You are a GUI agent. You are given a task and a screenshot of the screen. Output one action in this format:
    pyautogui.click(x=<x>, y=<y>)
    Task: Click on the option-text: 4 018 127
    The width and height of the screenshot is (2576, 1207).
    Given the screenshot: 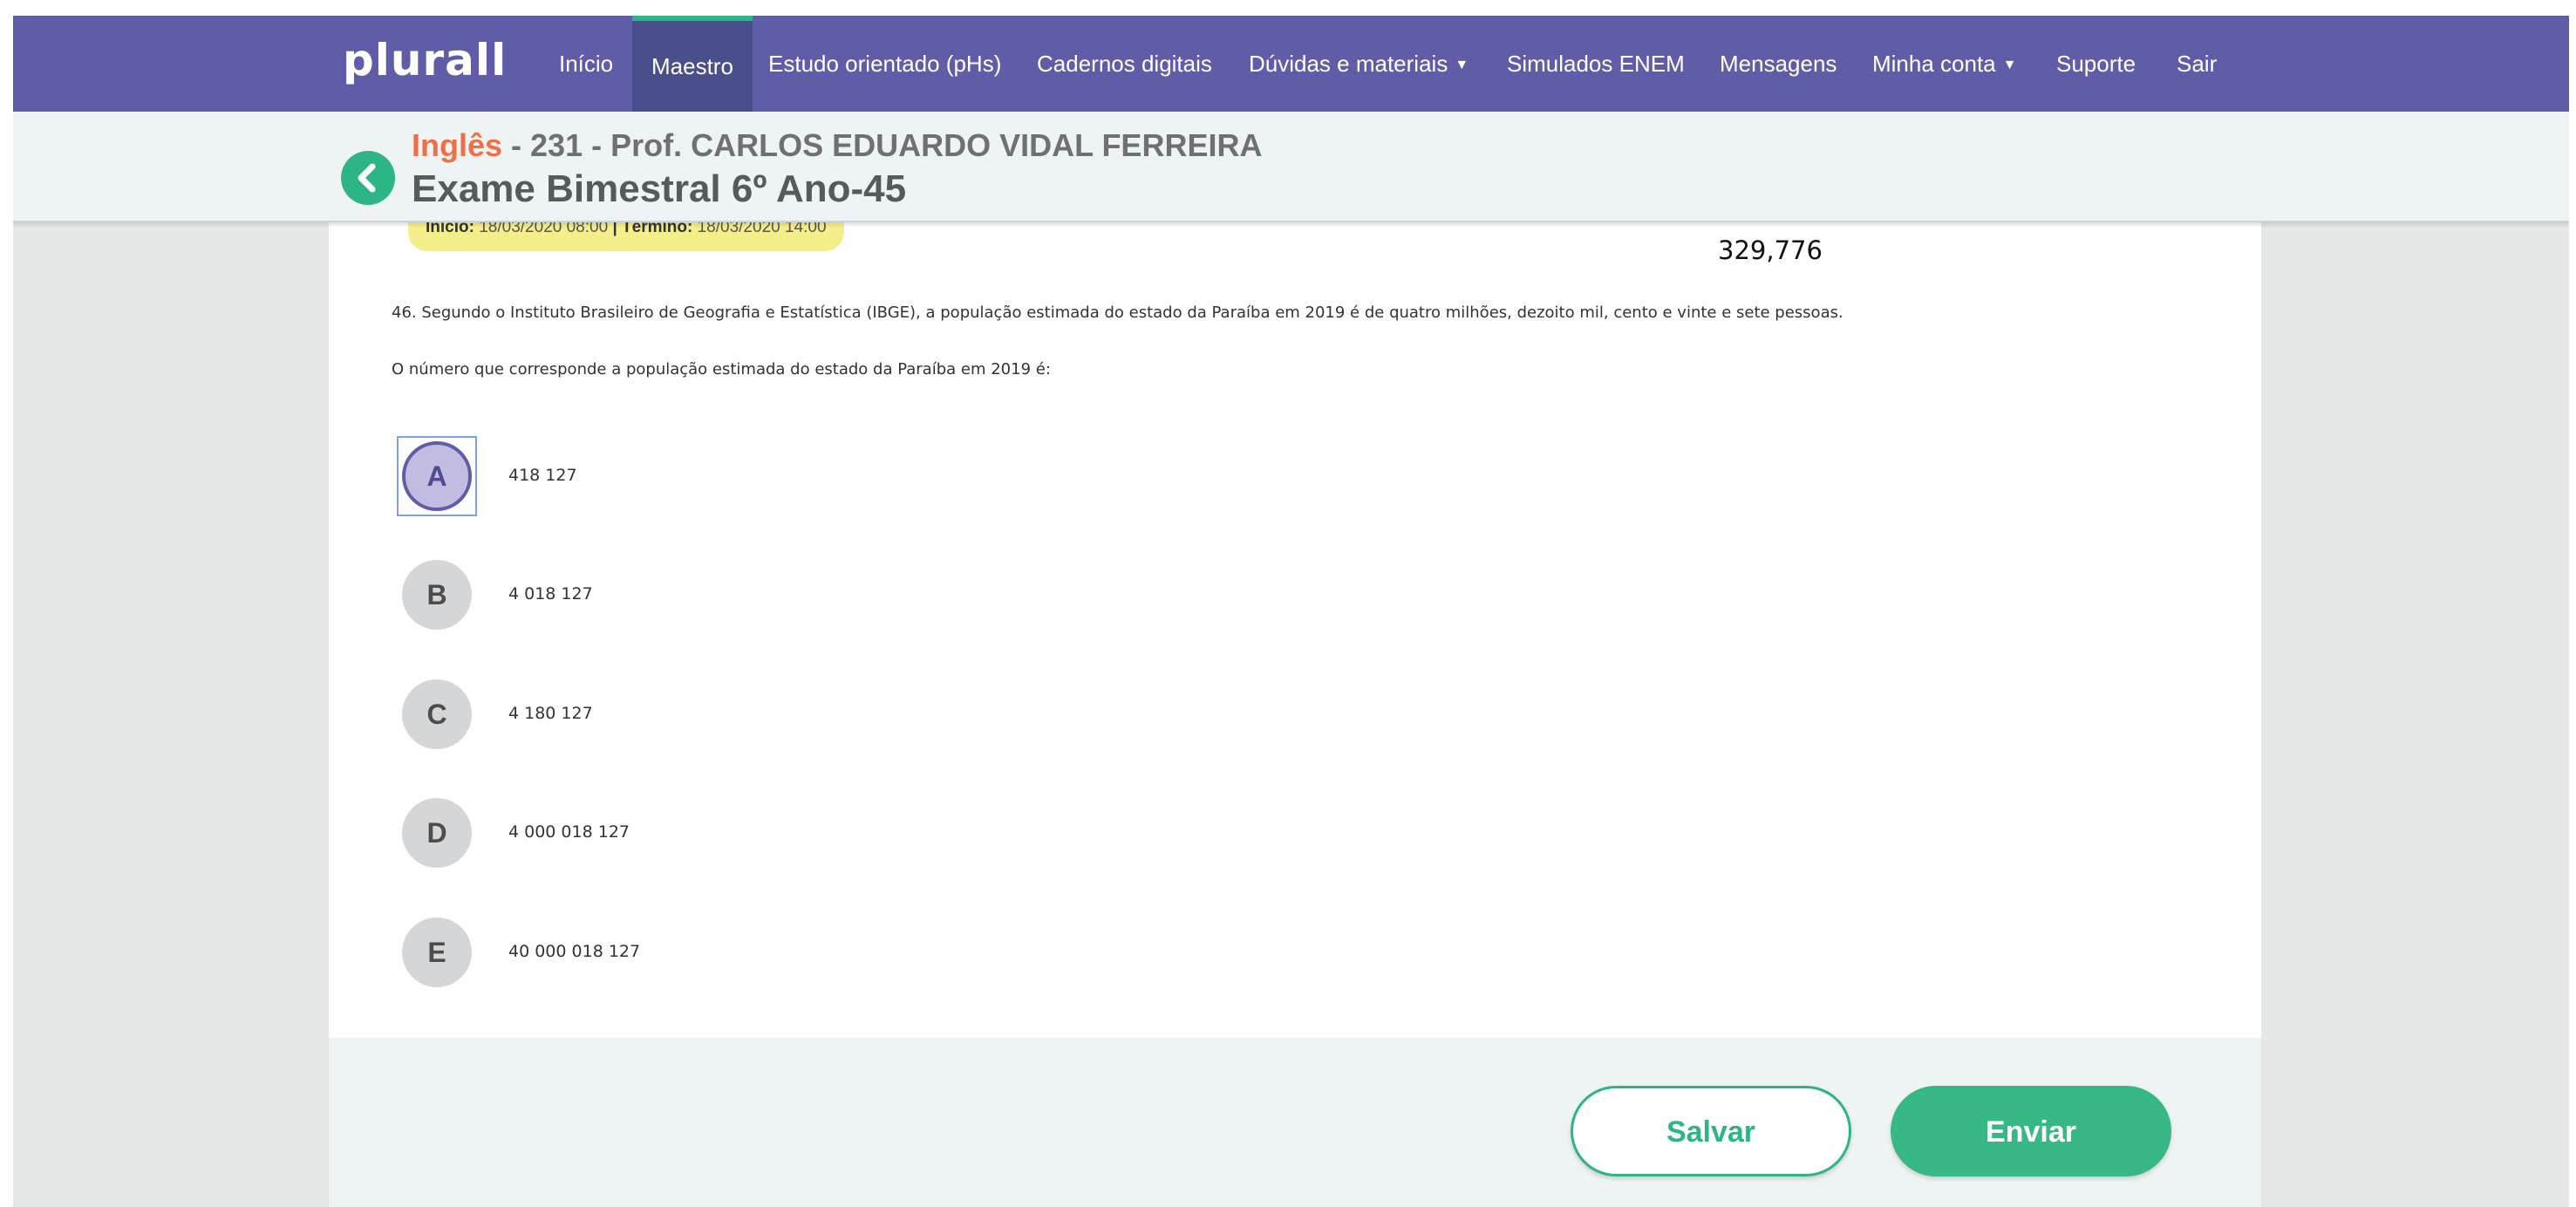 What is the action you would take?
    pyautogui.click(x=550, y=594)
    